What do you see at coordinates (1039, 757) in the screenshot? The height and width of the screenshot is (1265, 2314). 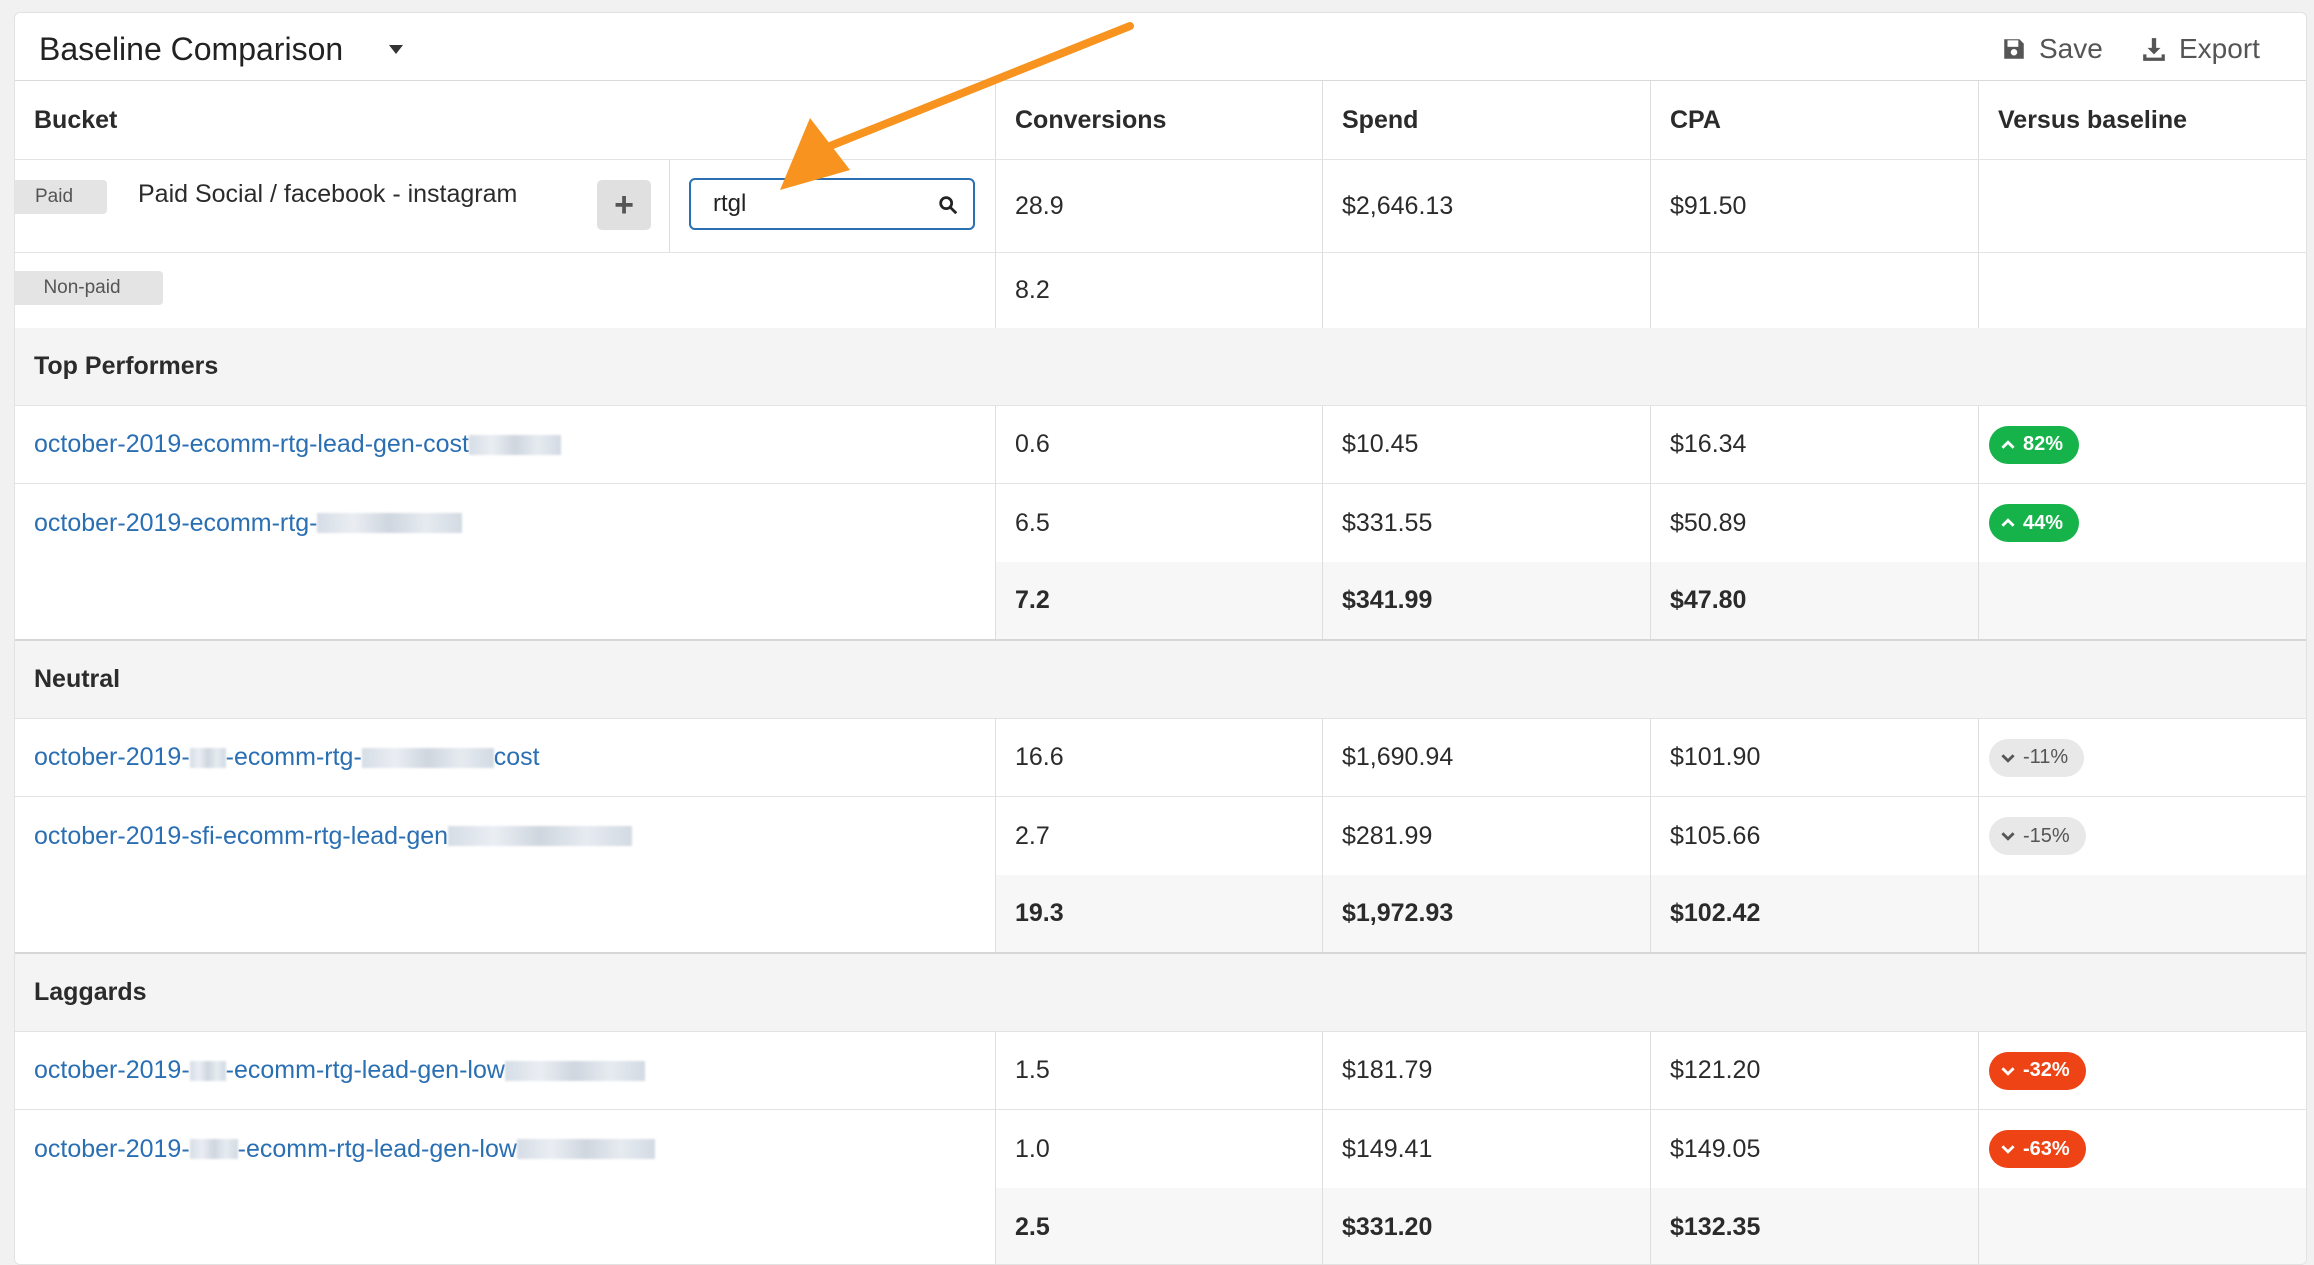 I see `conversions-cell: 16.6` at bounding box center [1039, 757].